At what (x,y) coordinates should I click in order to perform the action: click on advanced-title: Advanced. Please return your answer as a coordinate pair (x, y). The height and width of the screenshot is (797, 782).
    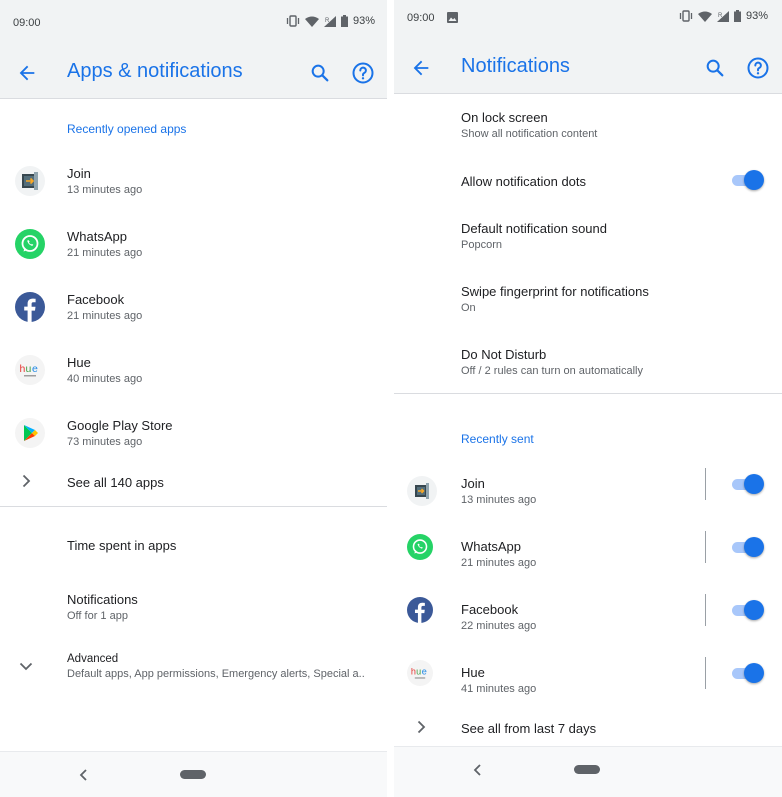
    Looking at the image, I should click on (93, 659).